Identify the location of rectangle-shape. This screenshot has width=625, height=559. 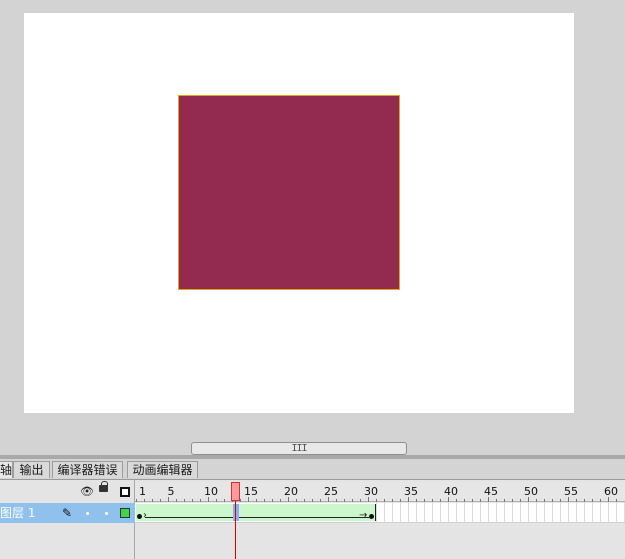
(289, 192).